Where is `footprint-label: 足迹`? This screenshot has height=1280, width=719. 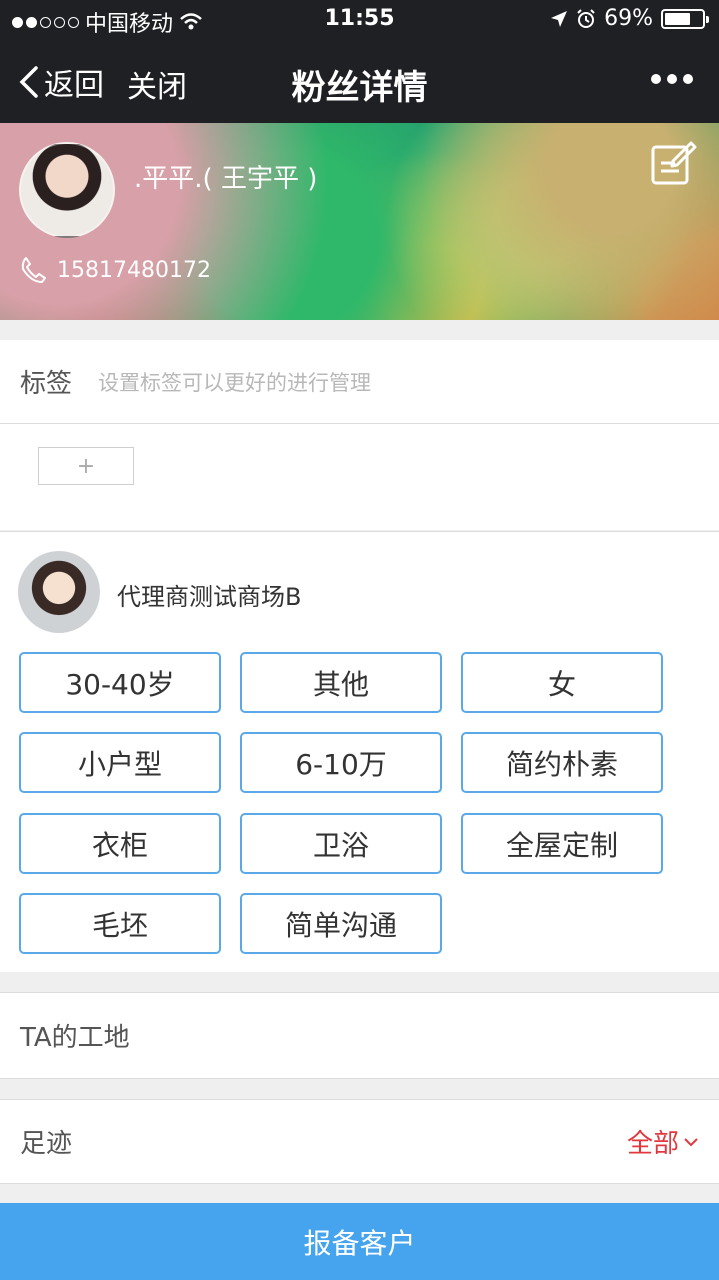
footprint-label: 足迹 is located at coordinates (46, 1144).